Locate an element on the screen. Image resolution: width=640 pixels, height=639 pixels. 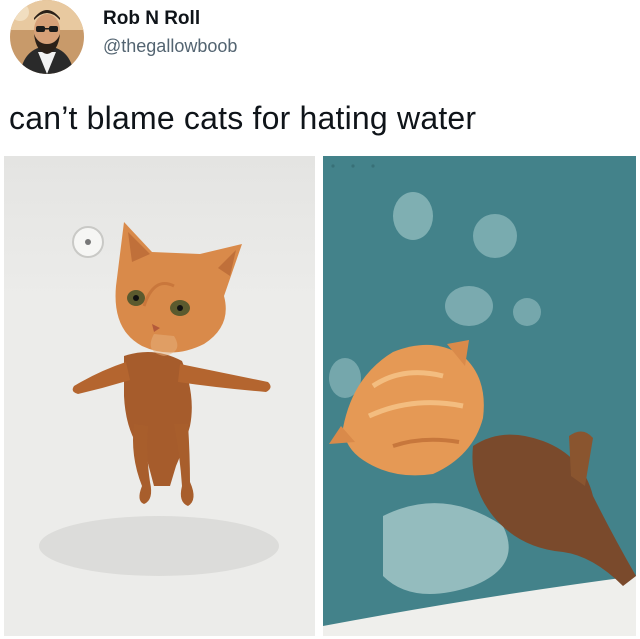
avatar is located at coordinates (47, 37).